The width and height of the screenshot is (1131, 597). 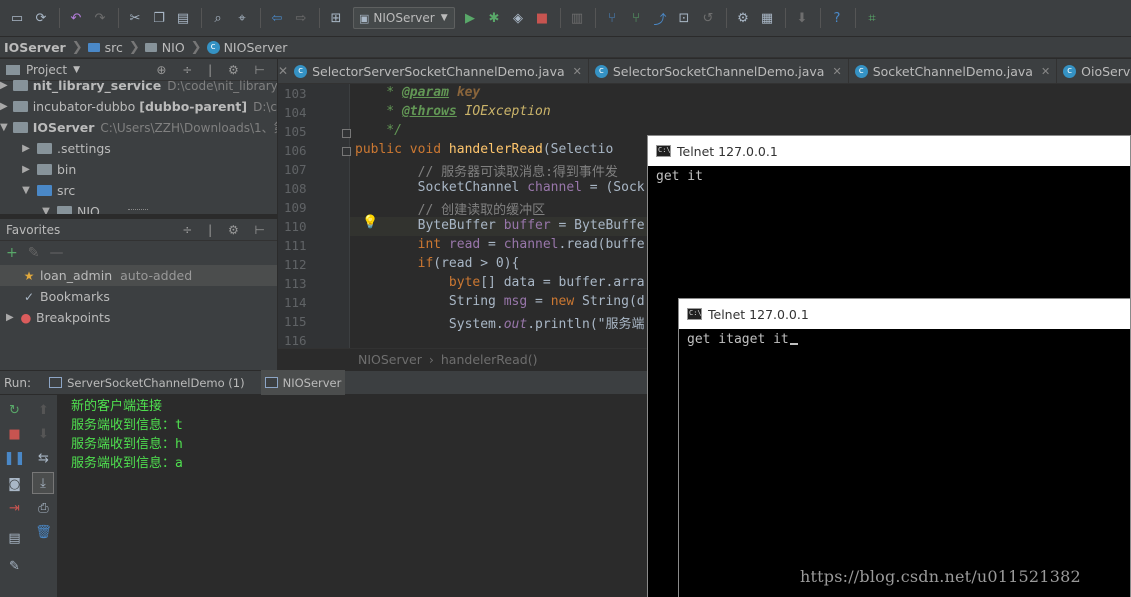 I want to click on breadcrumb-src: src, so click(x=105, y=47).